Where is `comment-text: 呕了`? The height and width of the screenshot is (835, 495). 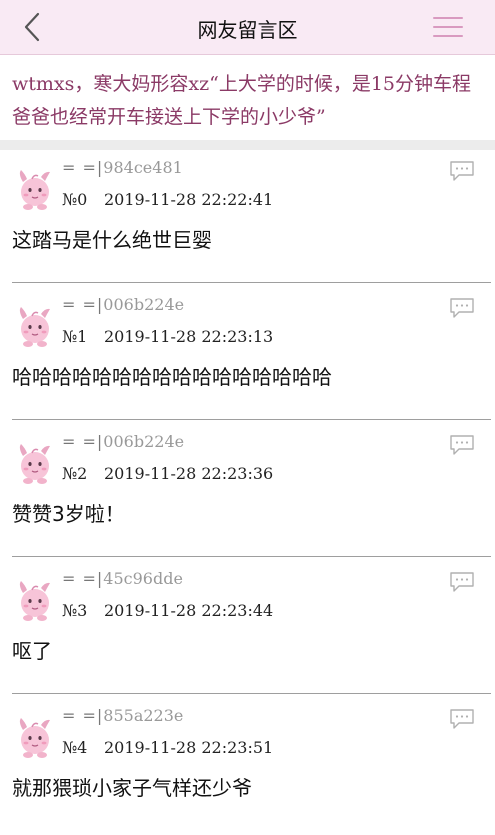 comment-text: 呕了 is located at coordinates (32, 651).